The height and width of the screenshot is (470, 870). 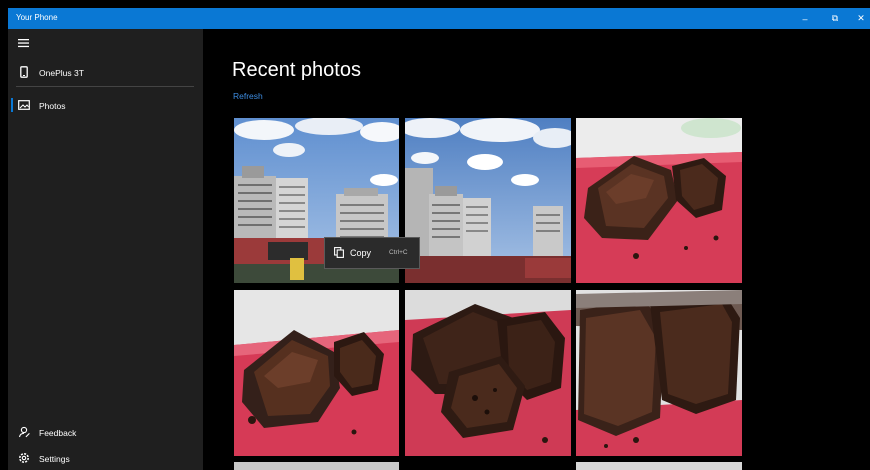 I want to click on sidebar-item-label: Feedback, so click(x=58, y=433).